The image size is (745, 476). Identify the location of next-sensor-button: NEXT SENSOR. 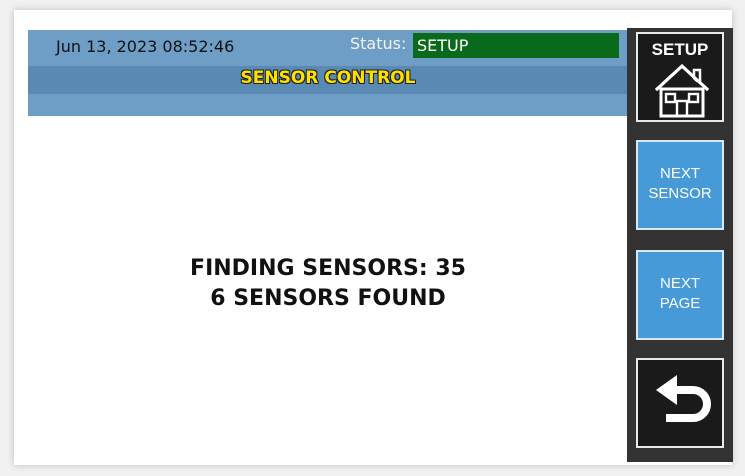
(680, 185).